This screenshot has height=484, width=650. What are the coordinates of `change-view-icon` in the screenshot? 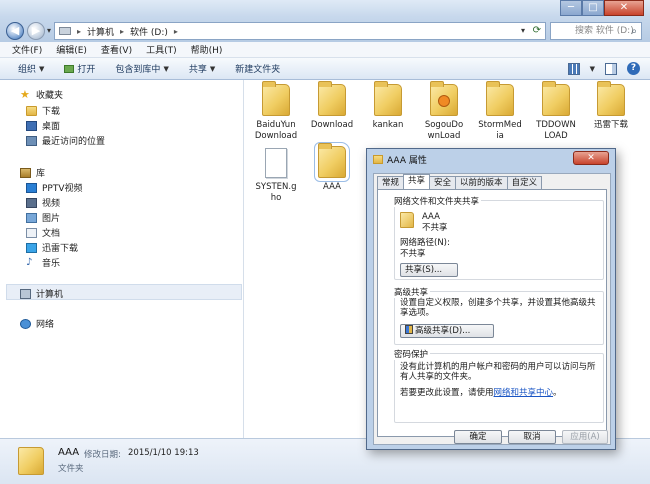 It's located at (573, 68).